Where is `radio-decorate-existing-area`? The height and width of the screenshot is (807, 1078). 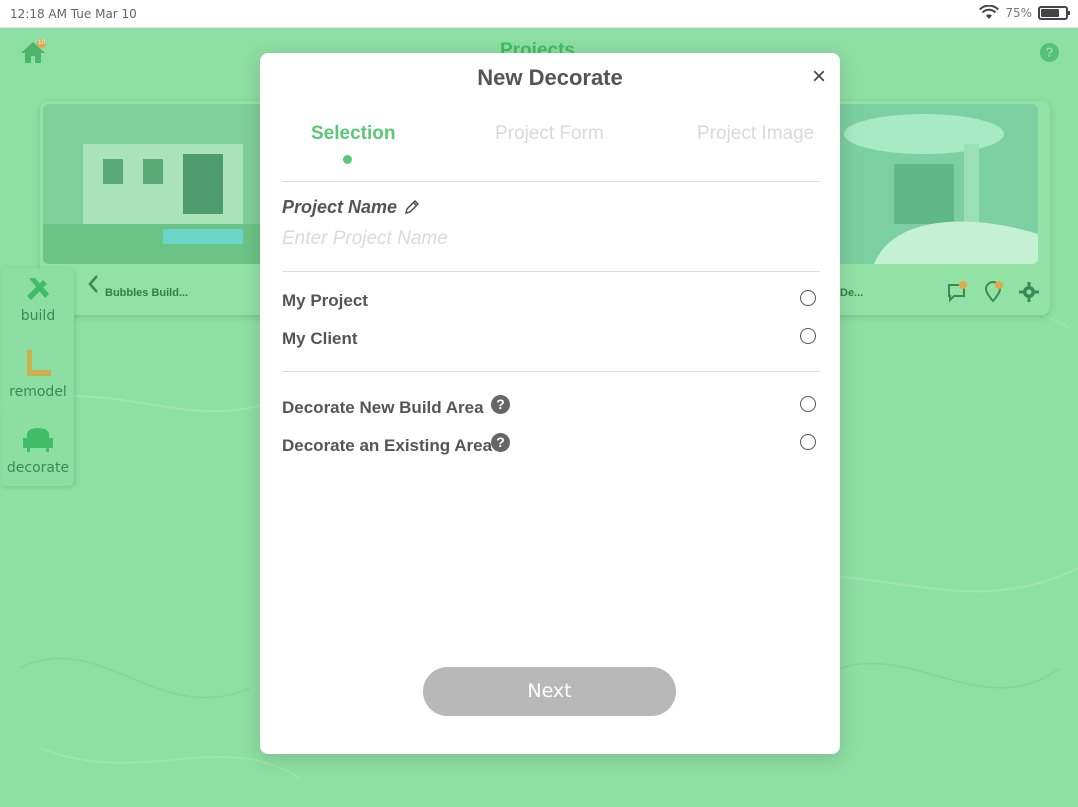
radio-decorate-existing-area is located at coordinates (808, 442).